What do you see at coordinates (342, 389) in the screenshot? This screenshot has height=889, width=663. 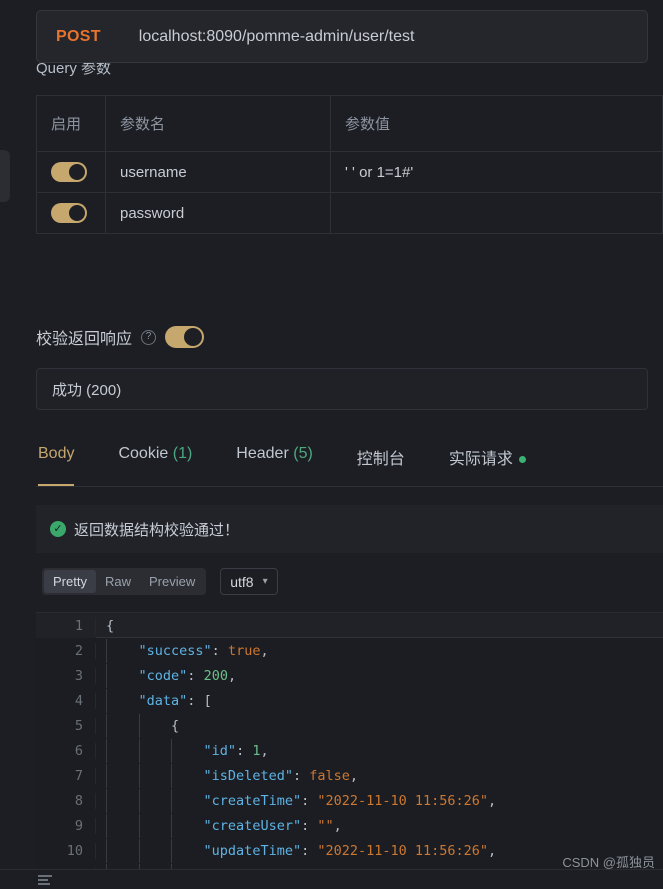 I see `response-status-select: 成功 (200)` at bounding box center [342, 389].